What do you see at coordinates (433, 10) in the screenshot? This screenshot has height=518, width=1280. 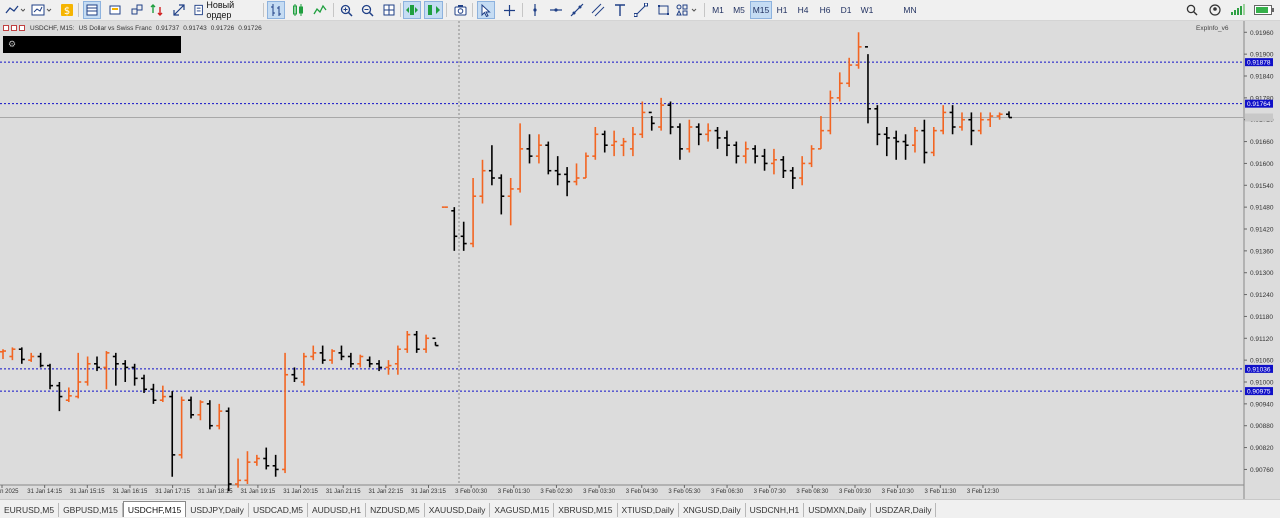 I see `chart-shift-icon` at bounding box center [433, 10].